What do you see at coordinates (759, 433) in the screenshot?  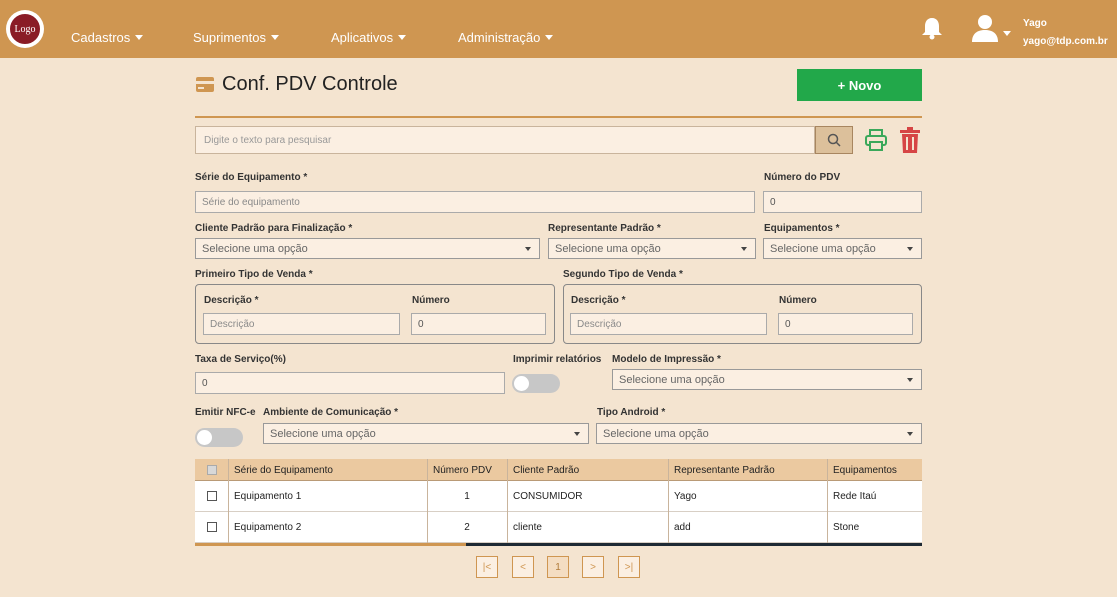 I see `tipo-android-select: Selecione uma opção` at bounding box center [759, 433].